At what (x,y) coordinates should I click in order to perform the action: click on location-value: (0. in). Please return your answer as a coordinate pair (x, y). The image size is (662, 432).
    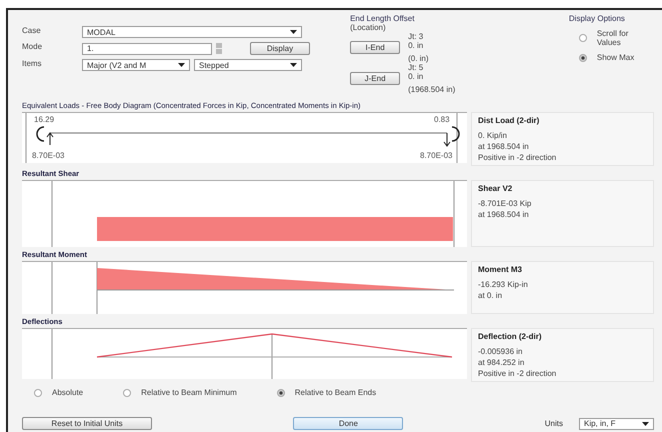
    Looking at the image, I should click on (419, 58).